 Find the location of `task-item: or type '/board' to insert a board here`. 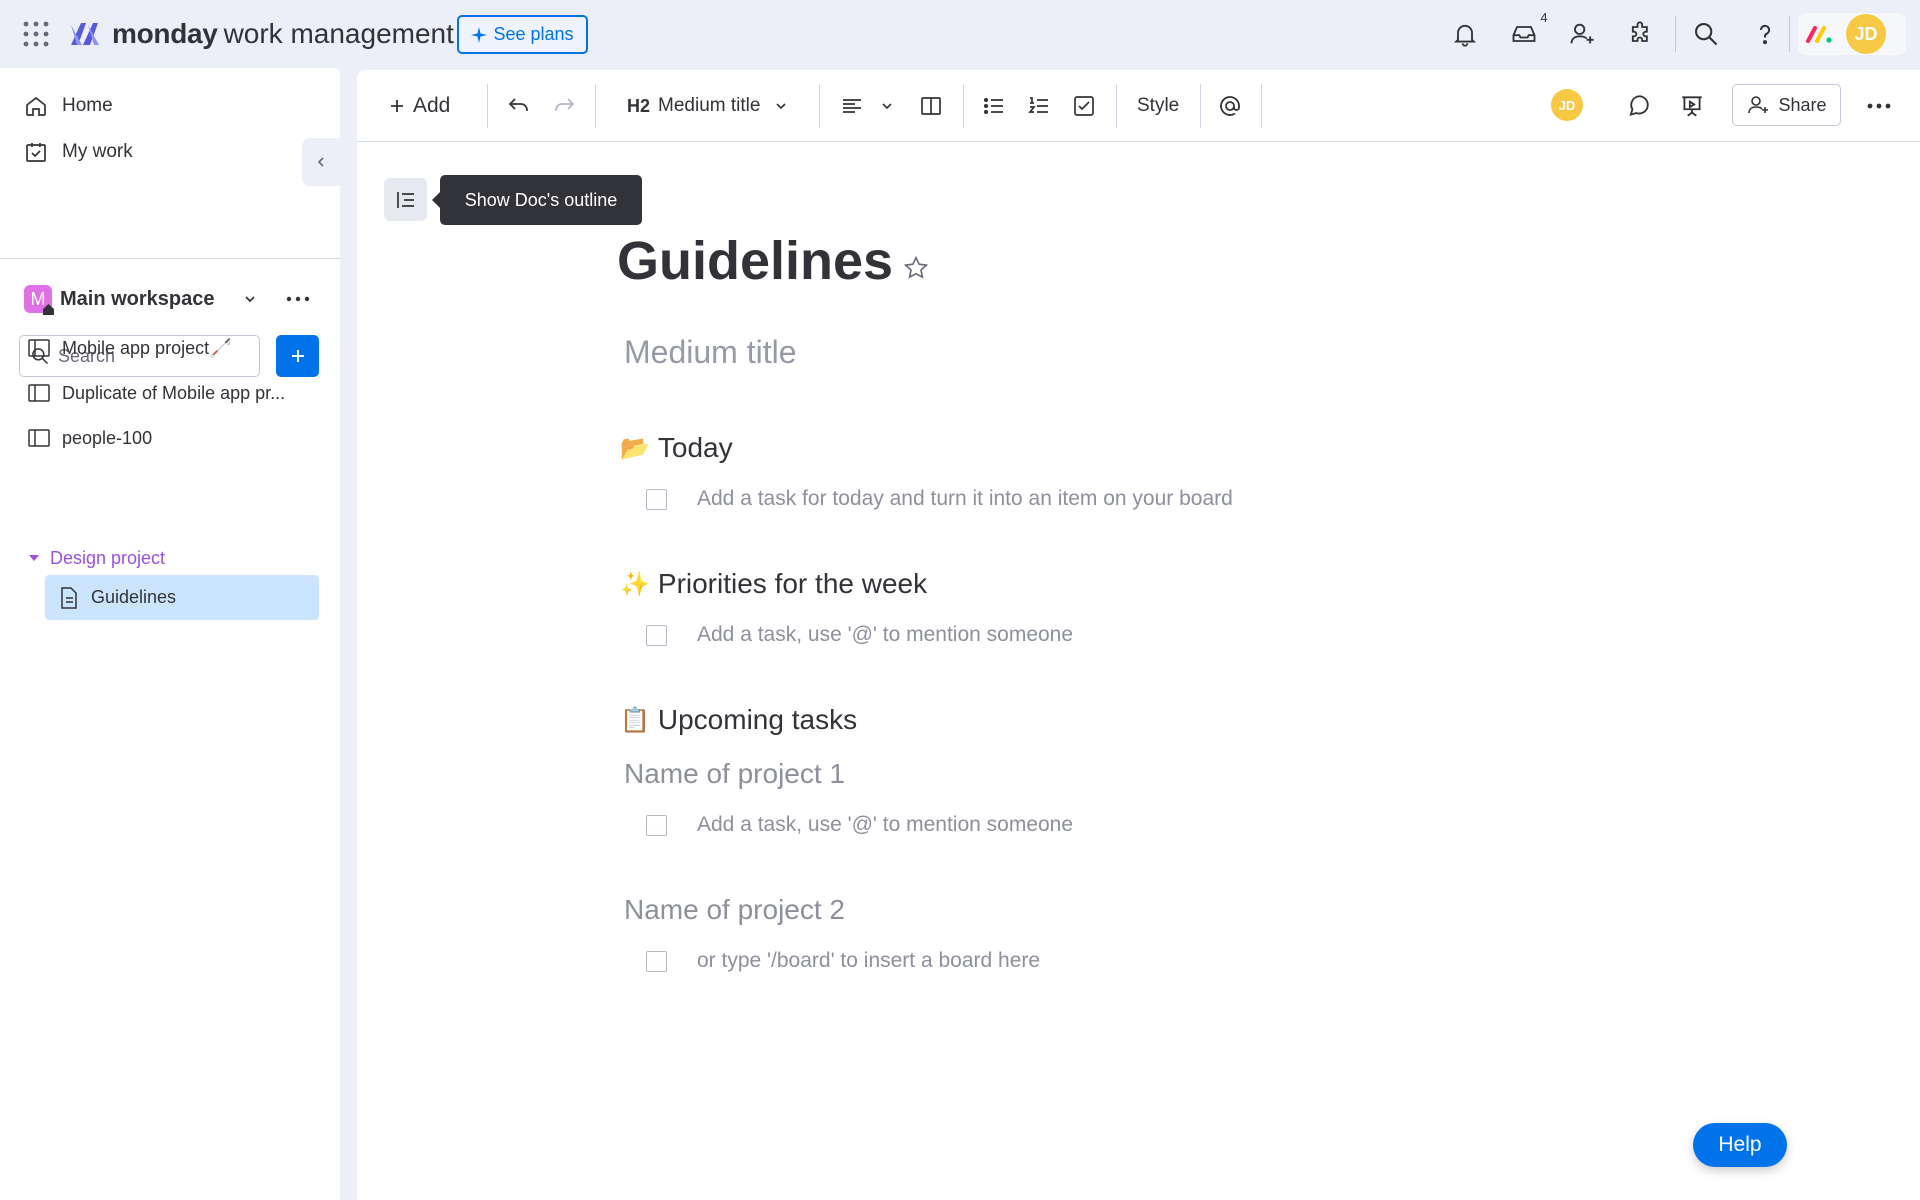

task-item: or type '/board' to insert a board here is located at coordinates (843, 961).